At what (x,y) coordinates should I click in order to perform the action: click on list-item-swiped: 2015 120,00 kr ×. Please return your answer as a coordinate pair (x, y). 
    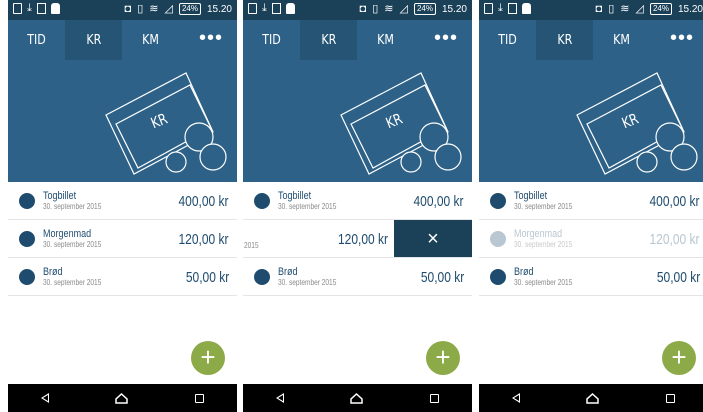
    Looking at the image, I should click on (357, 239).